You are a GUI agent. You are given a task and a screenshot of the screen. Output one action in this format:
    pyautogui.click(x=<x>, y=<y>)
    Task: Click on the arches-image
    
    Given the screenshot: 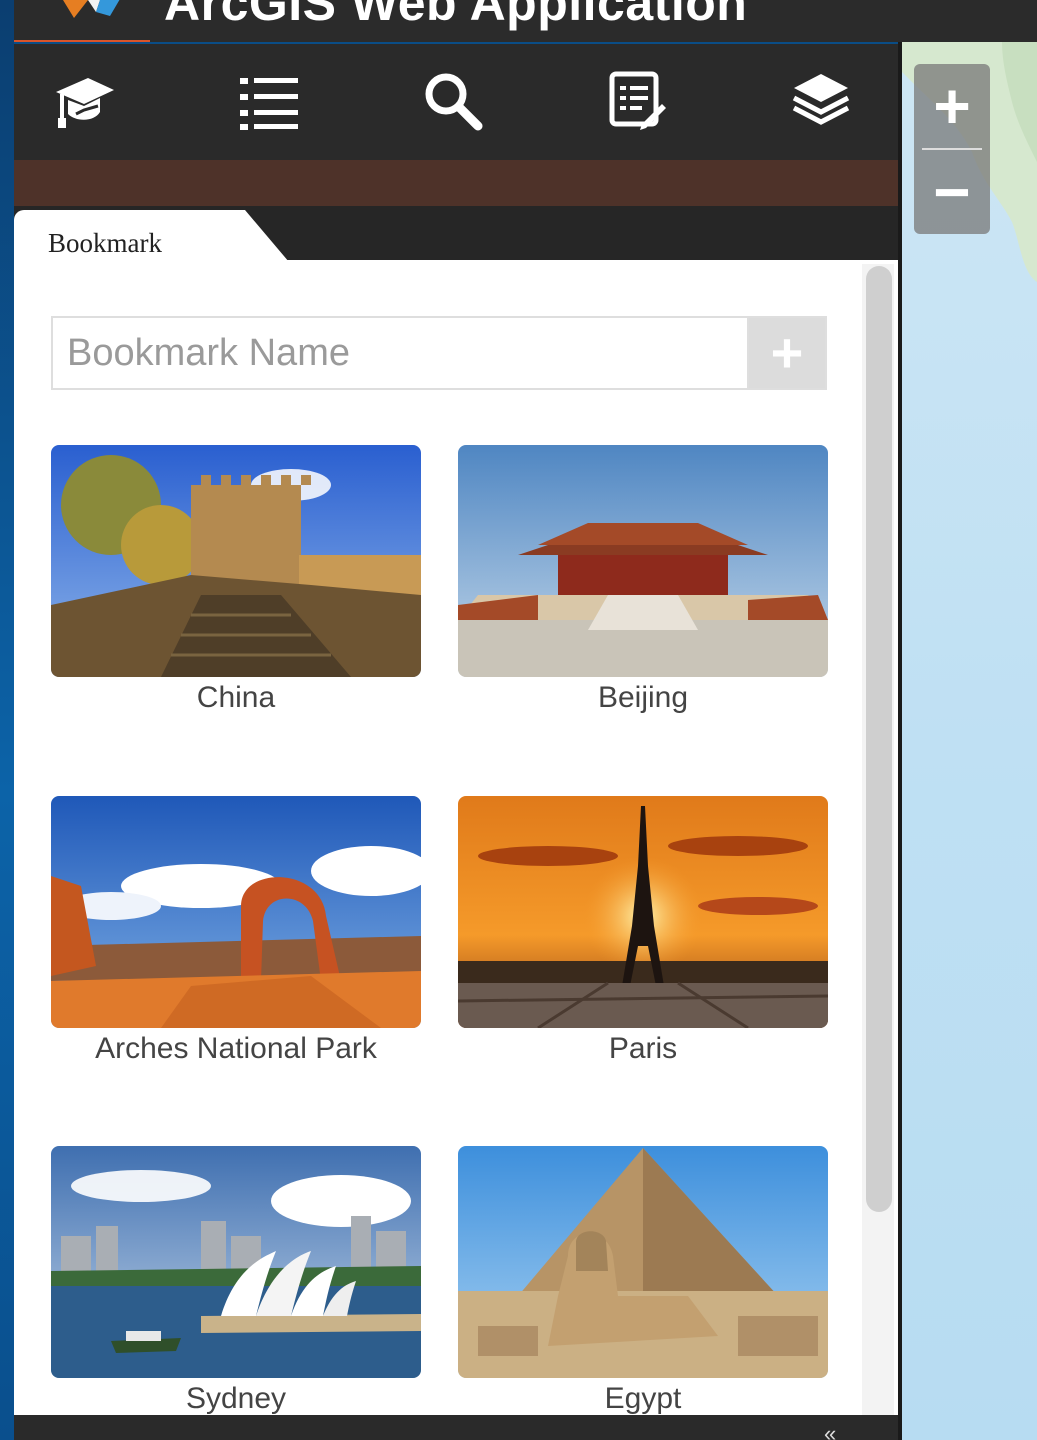 What is the action you would take?
    pyautogui.click(x=236, y=912)
    